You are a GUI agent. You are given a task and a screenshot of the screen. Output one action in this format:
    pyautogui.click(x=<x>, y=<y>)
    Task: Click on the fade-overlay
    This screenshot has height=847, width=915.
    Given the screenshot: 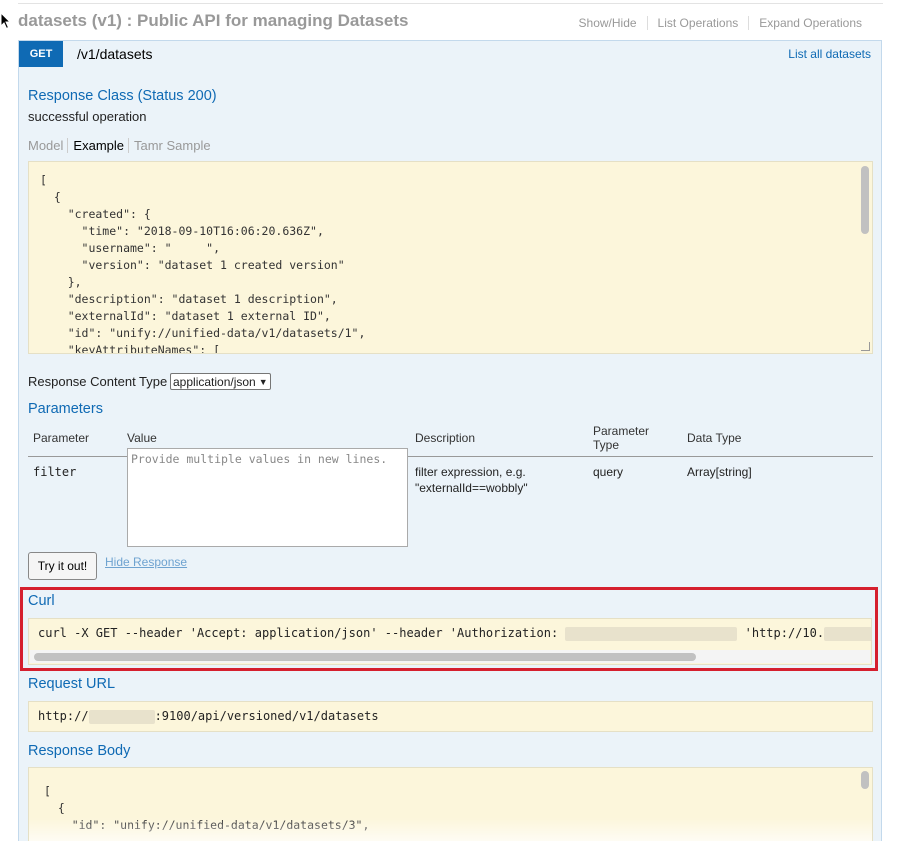 What is the action you would take?
    pyautogui.click(x=450, y=829)
    